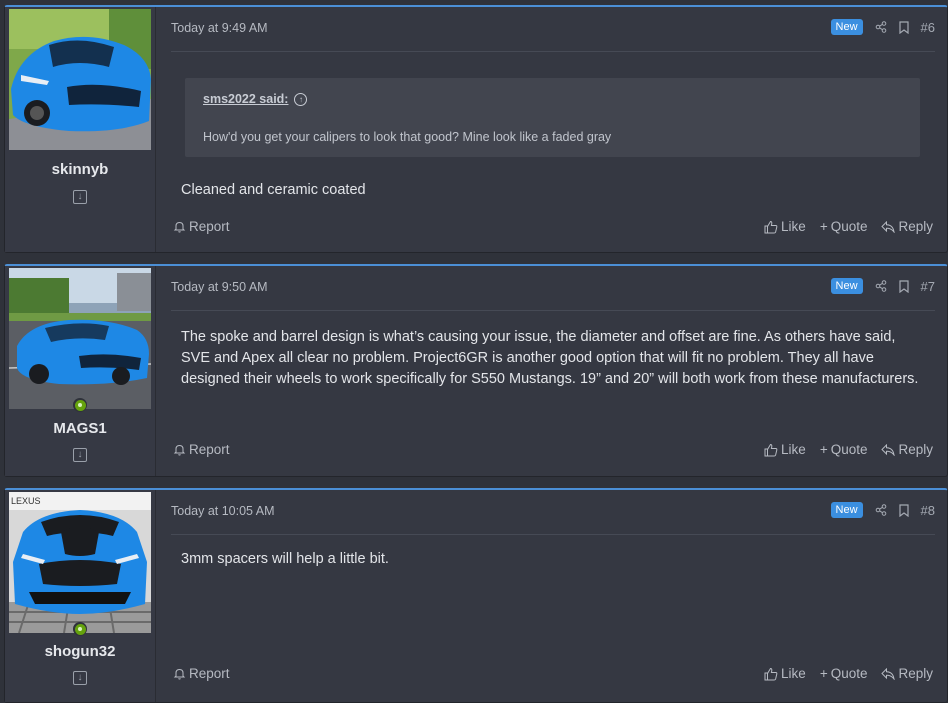 This screenshot has width=948, height=703. Describe the element at coordinates (26, 501) in the screenshot. I see `avatar-sign: LEXUS` at that location.